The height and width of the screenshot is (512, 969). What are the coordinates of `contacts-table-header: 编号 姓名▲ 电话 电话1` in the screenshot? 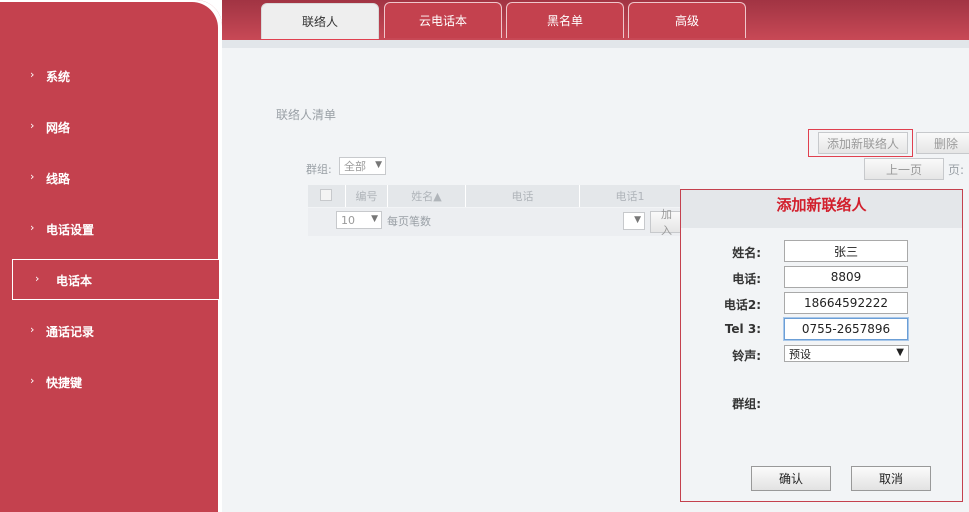 It's located at (494, 196).